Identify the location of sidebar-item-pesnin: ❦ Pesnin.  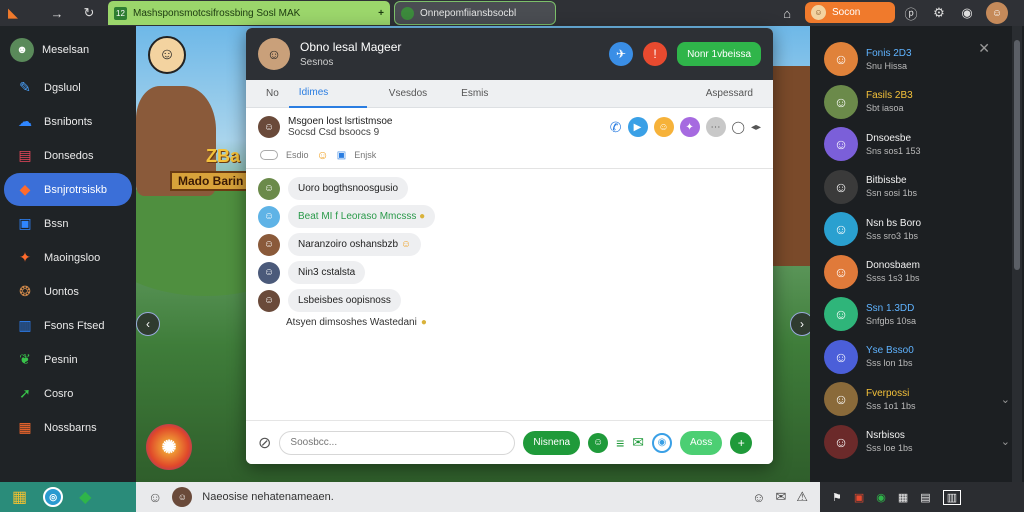
(68, 359).